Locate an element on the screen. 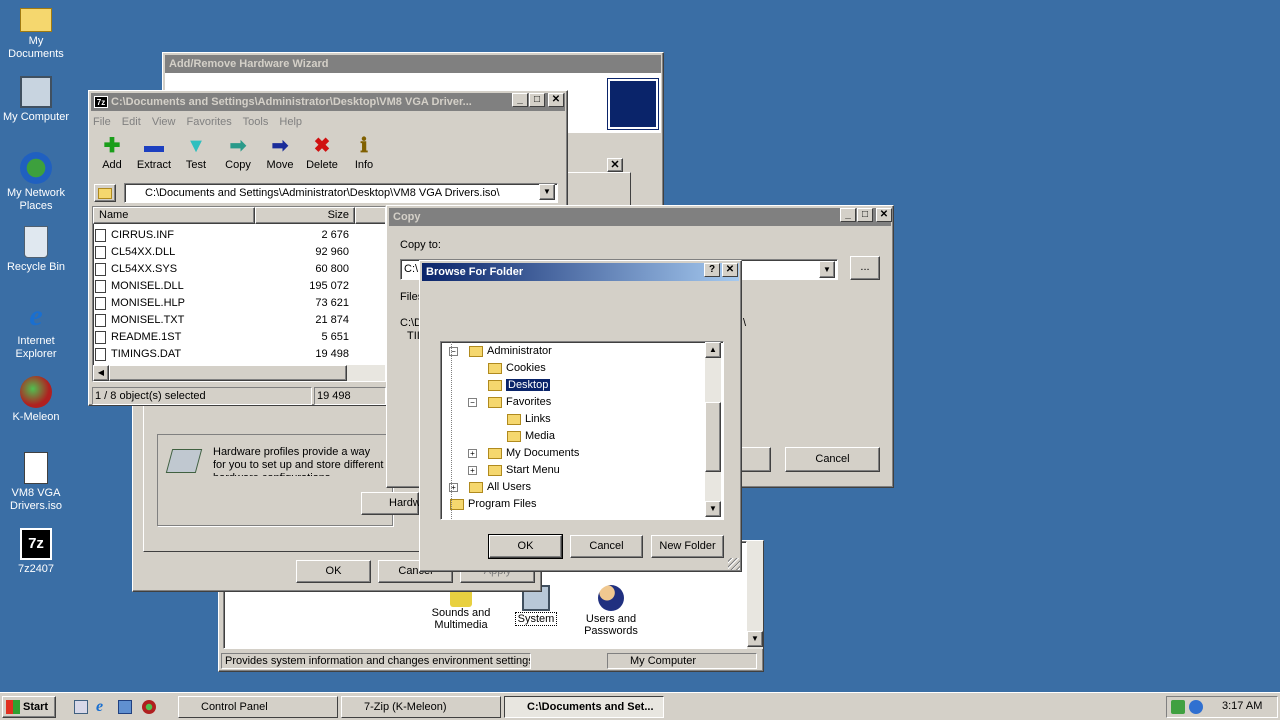 The image size is (1280, 720). menu-favorites: Favorites is located at coordinates (209, 122).